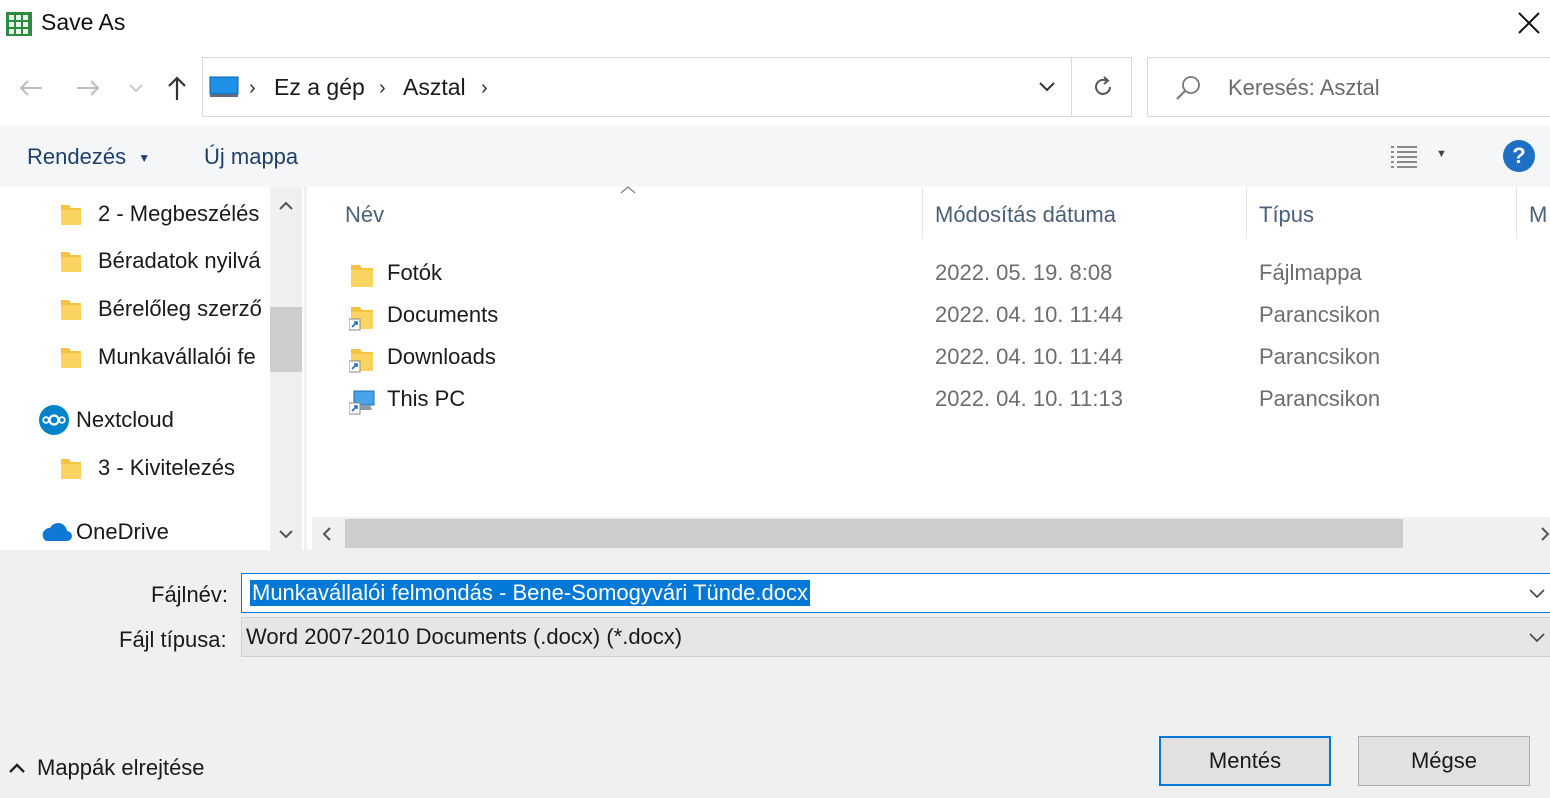 This screenshot has width=1550, height=798. What do you see at coordinates (362, 402) in the screenshot?
I see `pc-shortcut-icon` at bounding box center [362, 402].